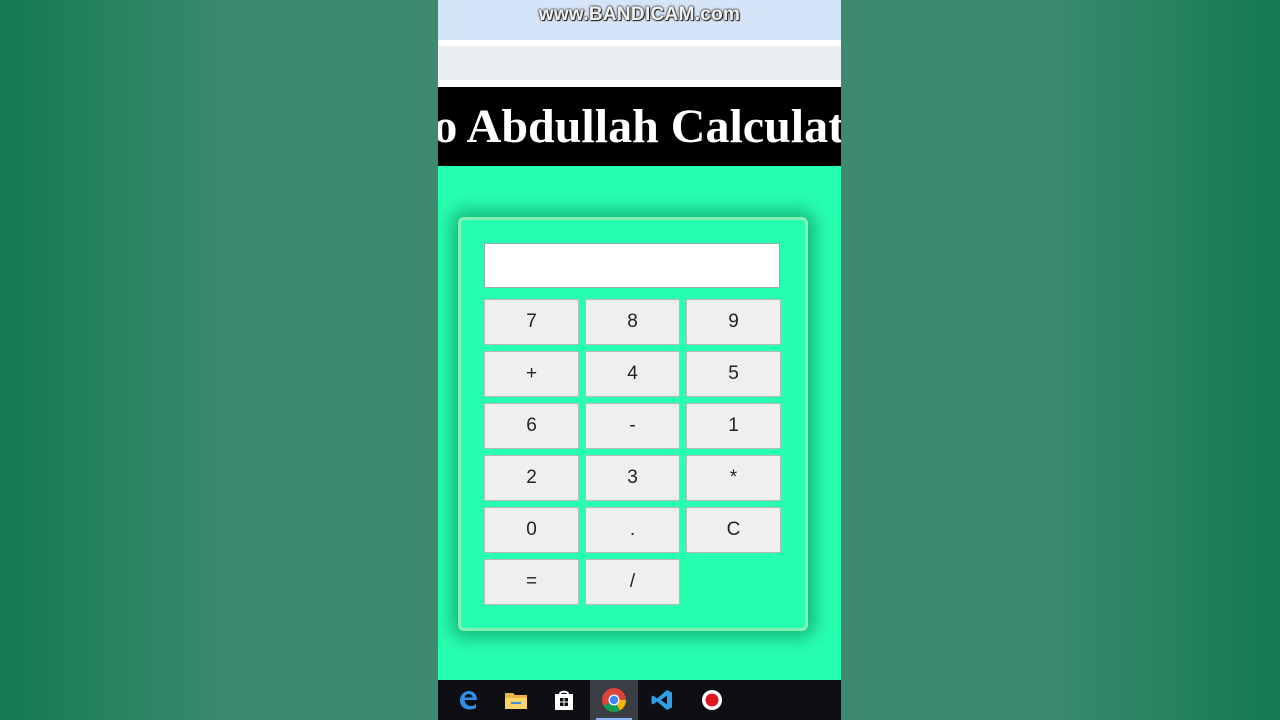 The image size is (1280, 720). I want to click on vscode-icon, so click(662, 700).